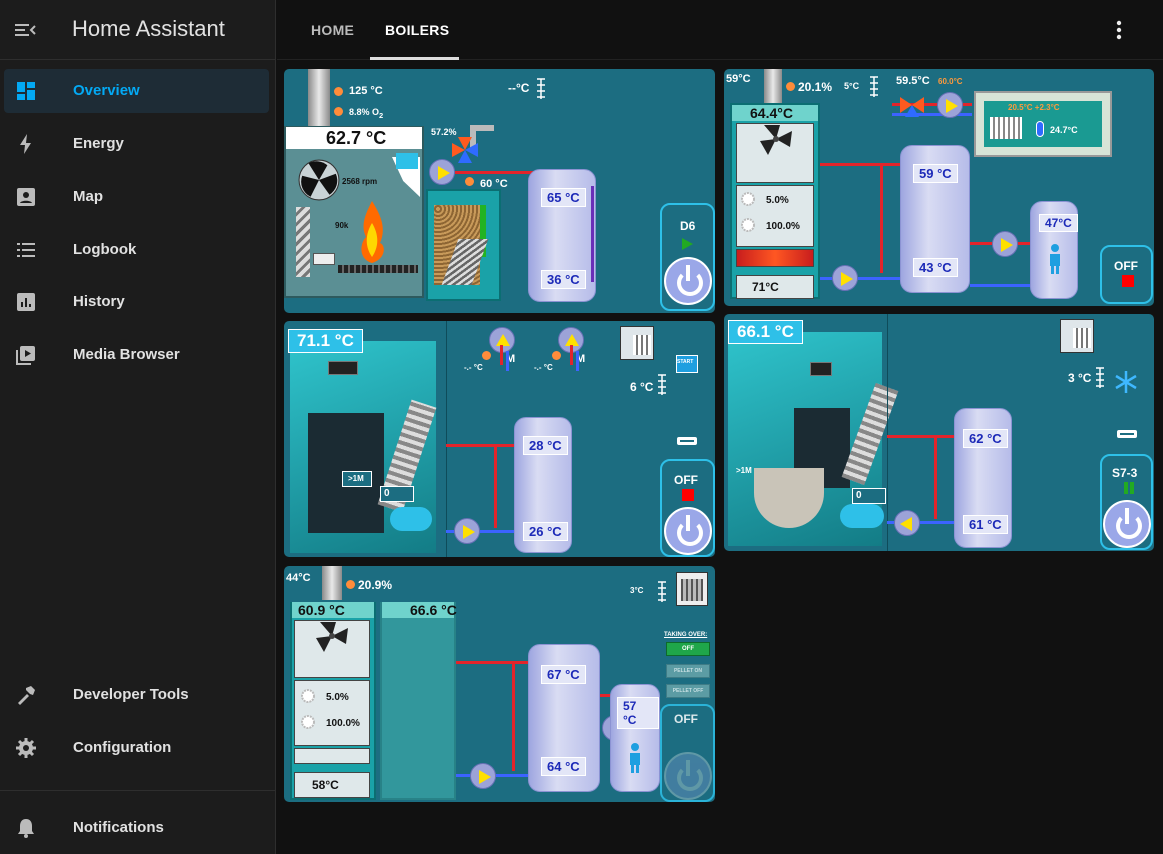 This screenshot has height=854, width=1163. I want to click on takeover-off-button: OFF, so click(688, 649).